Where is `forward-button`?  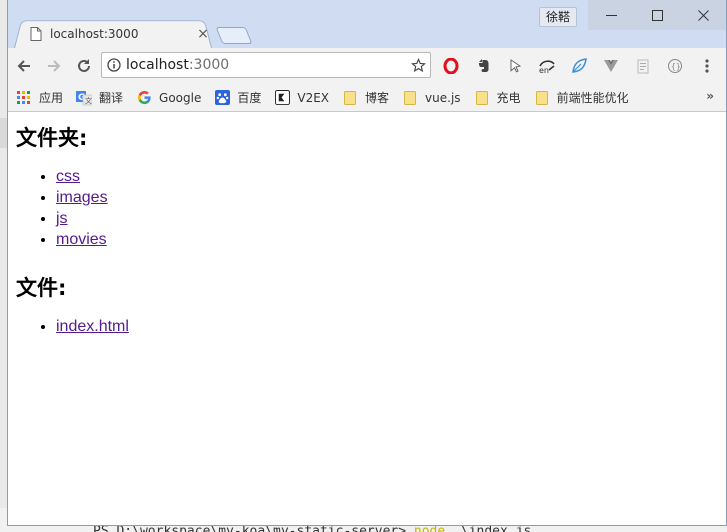
forward-button is located at coordinates (54, 66).